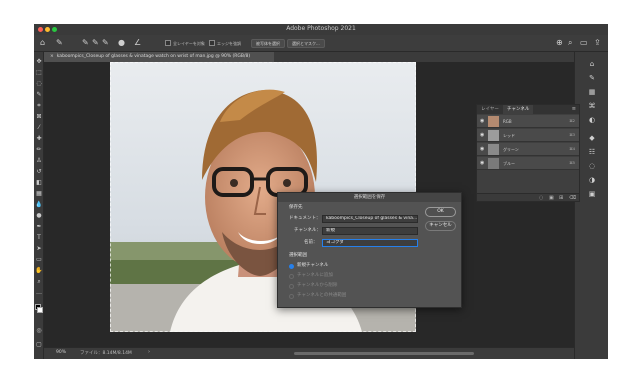 The width and height of the screenshot is (640, 384). Describe the element at coordinates (528, 121) in the screenshot. I see `channel-row-rgb: ◉ RGB ⌘2` at that location.